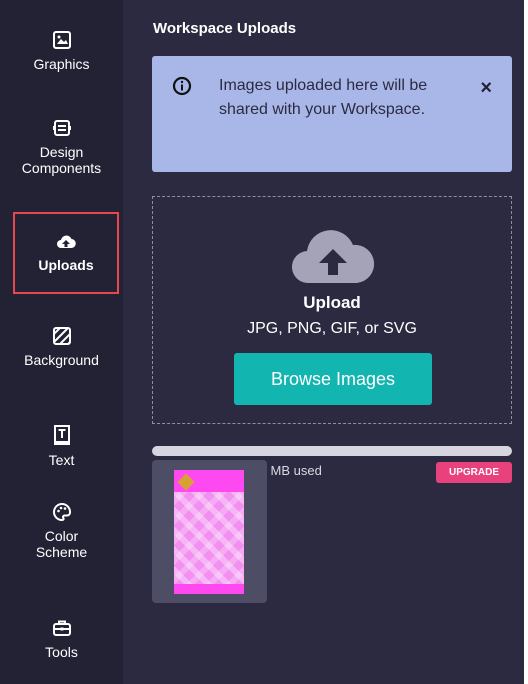 The height and width of the screenshot is (684, 528). I want to click on sidebar-item-label: Text, so click(61, 460).